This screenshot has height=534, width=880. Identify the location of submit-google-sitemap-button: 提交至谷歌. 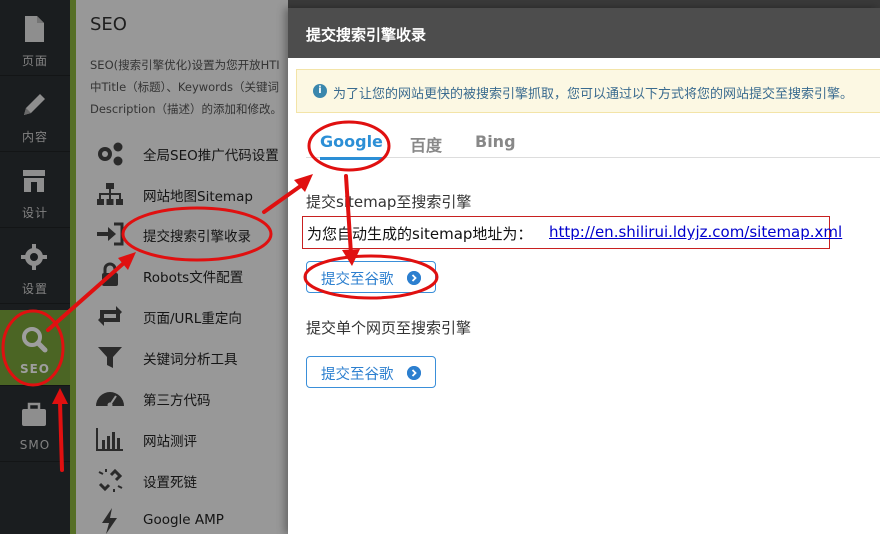
(371, 277).